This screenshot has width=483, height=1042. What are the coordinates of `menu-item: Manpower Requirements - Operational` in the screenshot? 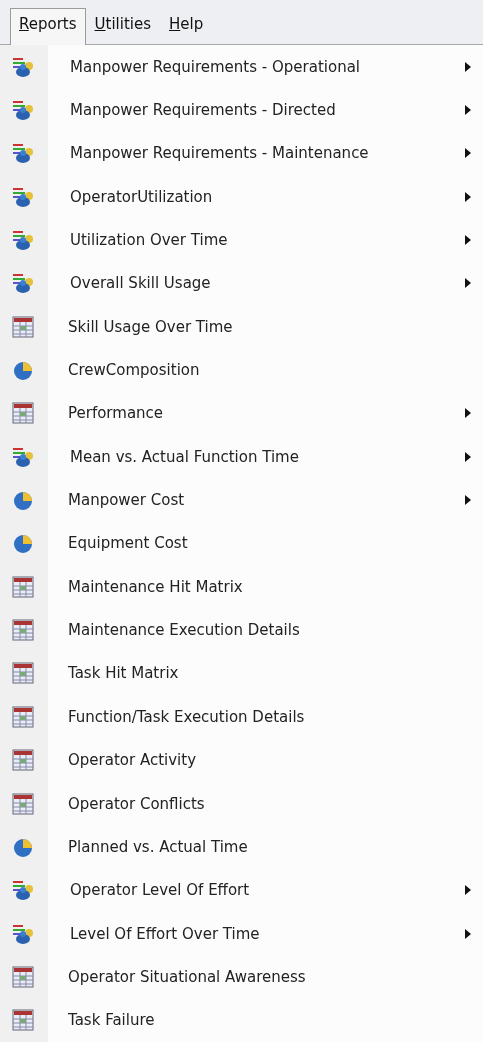 It's located at (267, 66).